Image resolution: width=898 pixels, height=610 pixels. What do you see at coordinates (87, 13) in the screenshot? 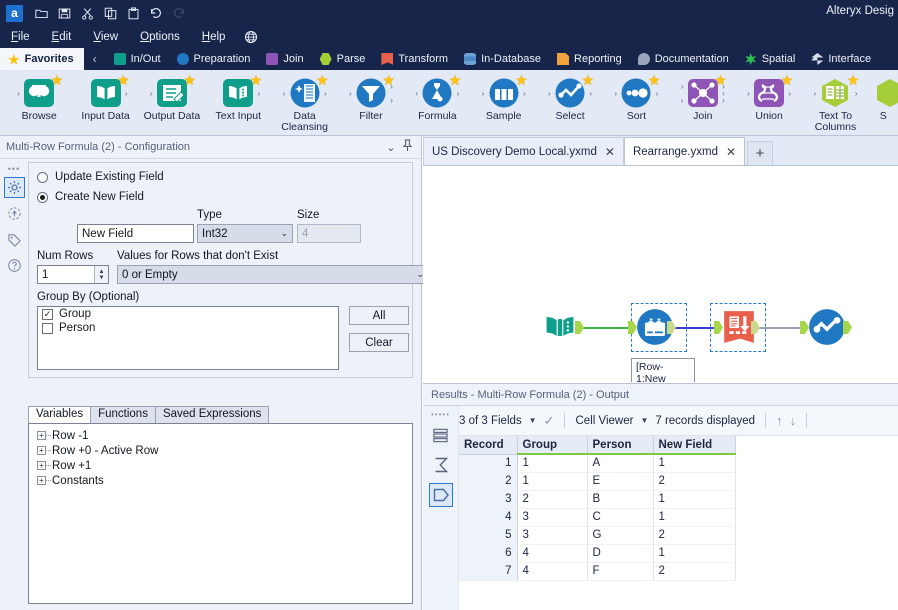
I see `cut-icon` at bounding box center [87, 13].